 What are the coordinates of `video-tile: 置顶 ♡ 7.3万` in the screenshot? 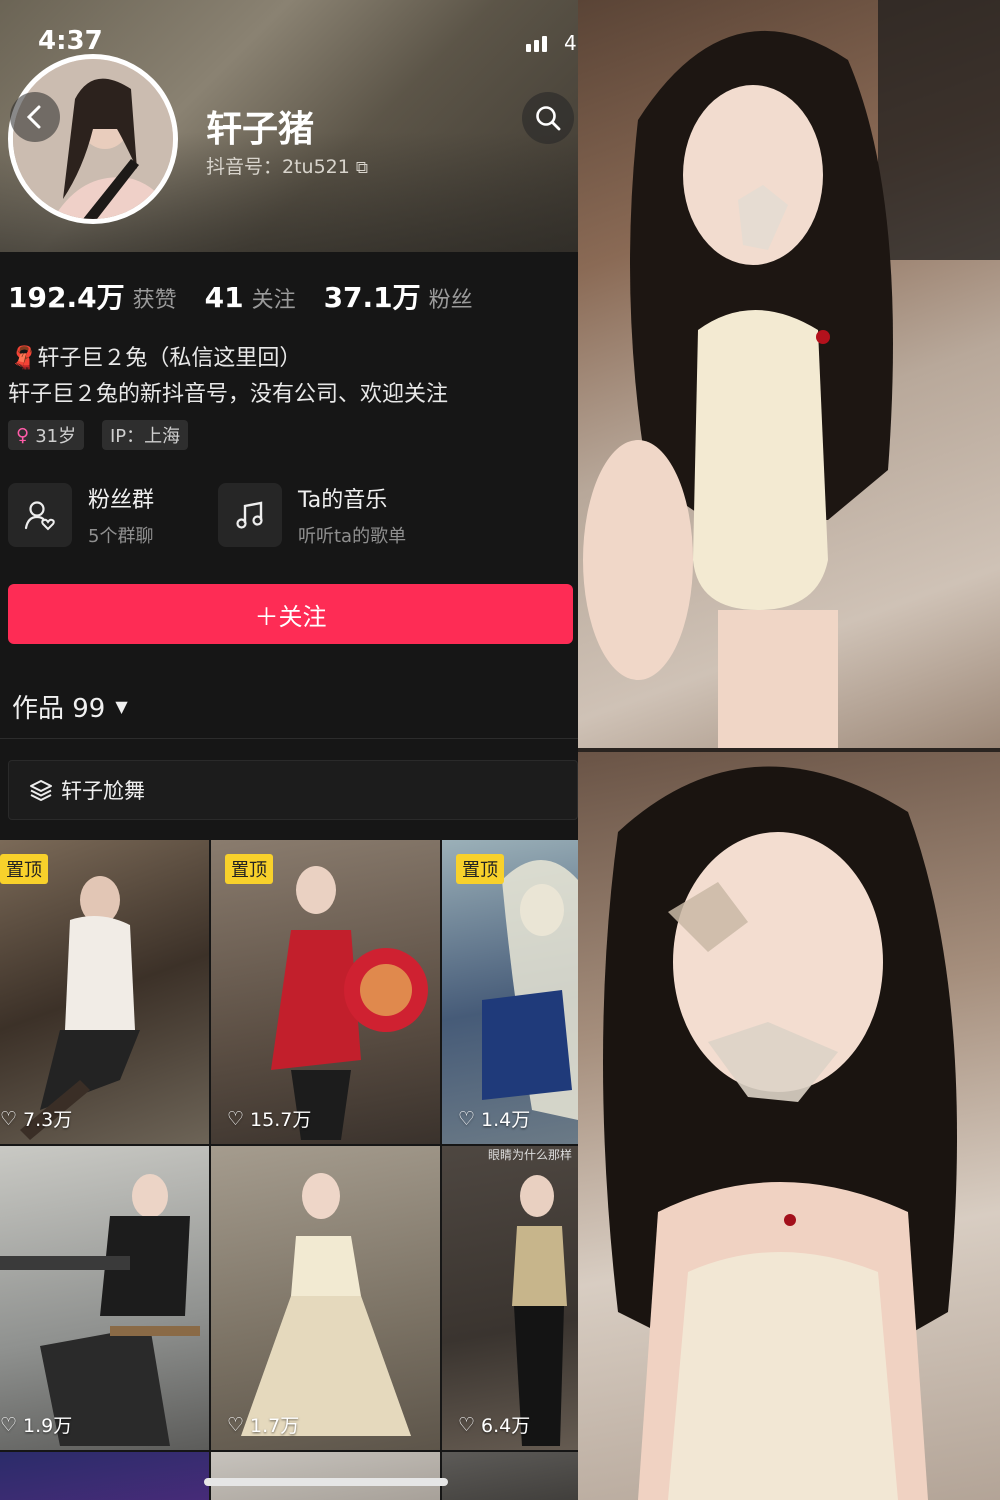 It's located at (104, 992).